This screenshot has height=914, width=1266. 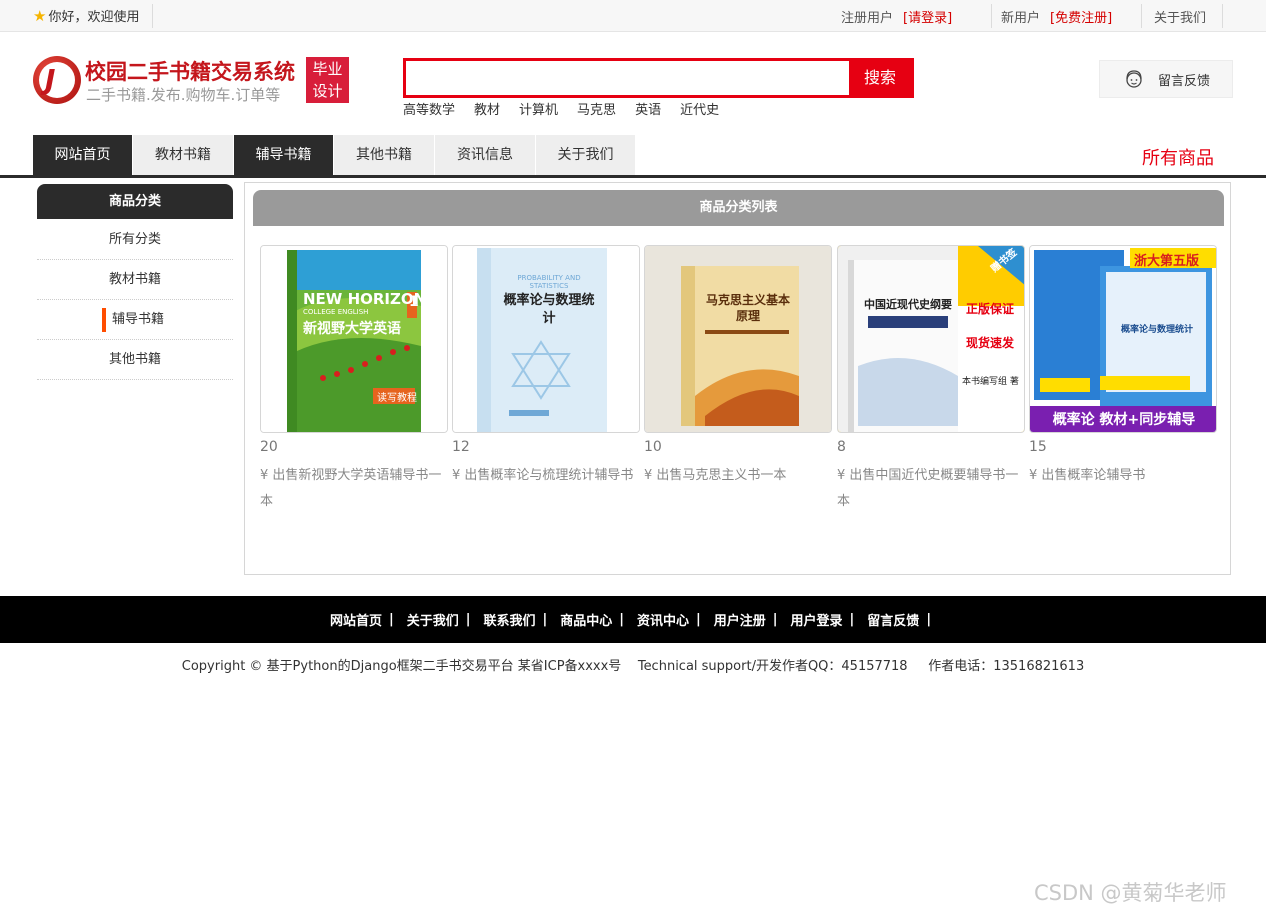 What do you see at coordinates (927, 18) in the screenshot?
I see `login-link: [请登录]` at bounding box center [927, 18].